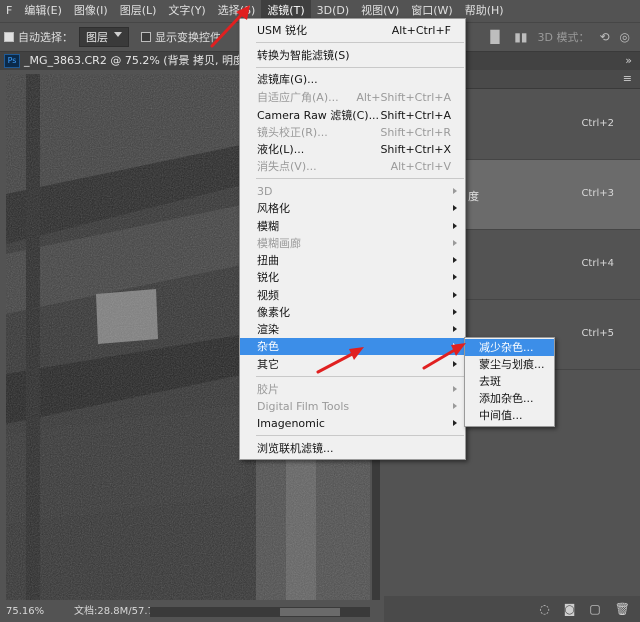 Image resolution: width=640 pixels, height=622 pixels. What do you see at coordinates (352, 312) in the screenshot?
I see `menu-item-pixelate: 像素化` at bounding box center [352, 312].